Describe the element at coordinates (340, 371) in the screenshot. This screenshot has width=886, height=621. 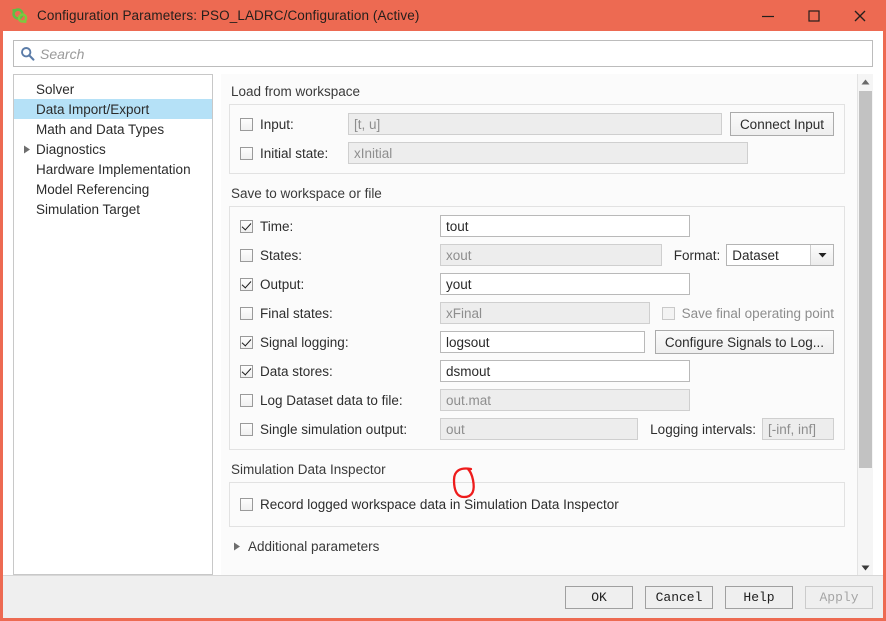
I see `data-stores-checkbox-cell: Data stores:` at that location.